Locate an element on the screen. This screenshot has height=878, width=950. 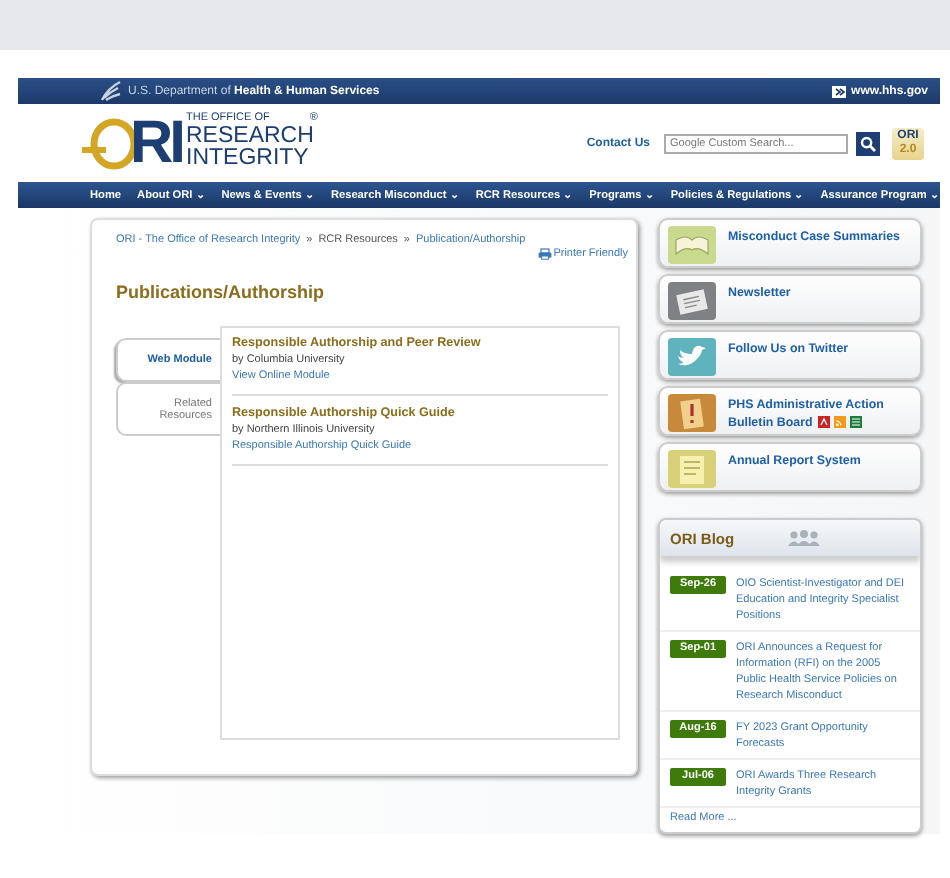
search-button is located at coordinates (868, 143).